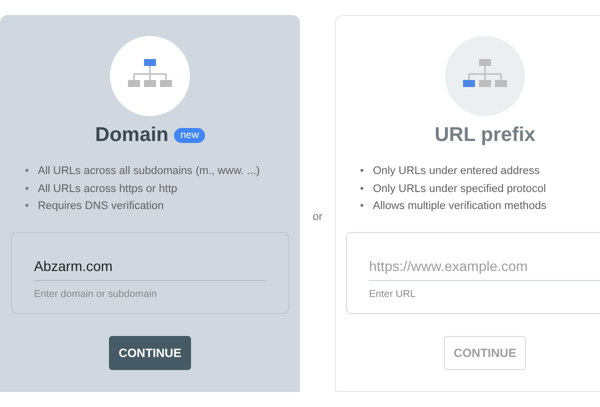  What do you see at coordinates (459, 206) in the screenshot?
I see `feature-item: Allows multiple verification methods` at bounding box center [459, 206].